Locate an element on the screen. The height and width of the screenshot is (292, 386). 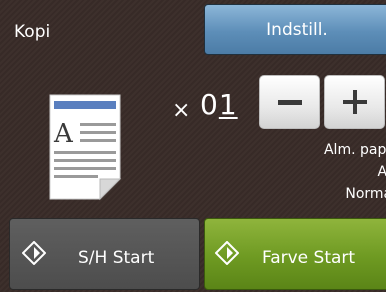
decrease-copies-button is located at coordinates (289, 102).